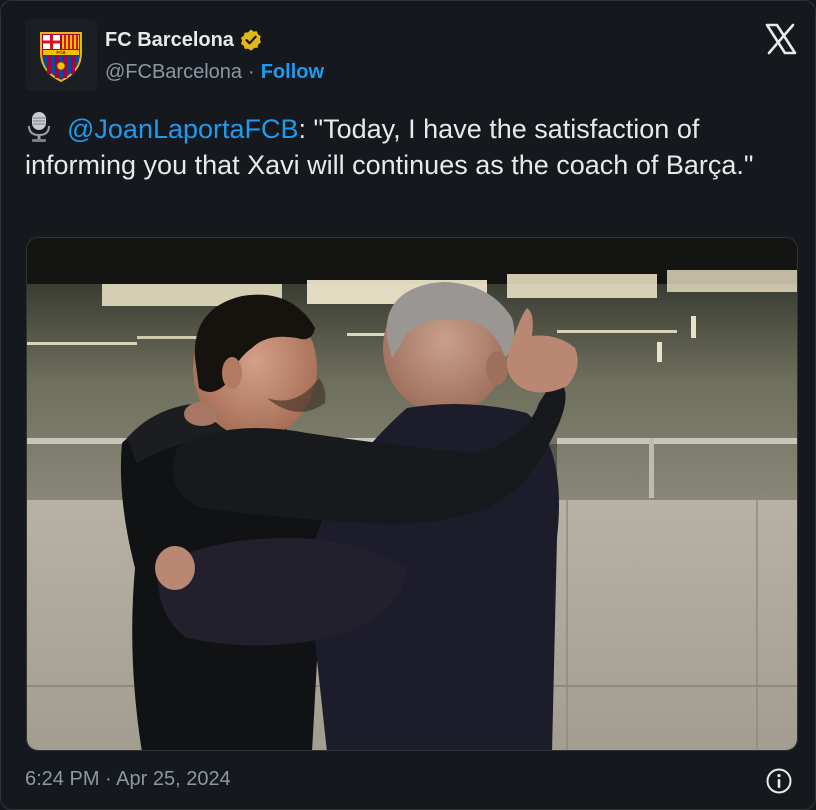  I want to click on tweet-header: FCB FC Barcelona @FCBarcelona · Follow, so click(409, 55).